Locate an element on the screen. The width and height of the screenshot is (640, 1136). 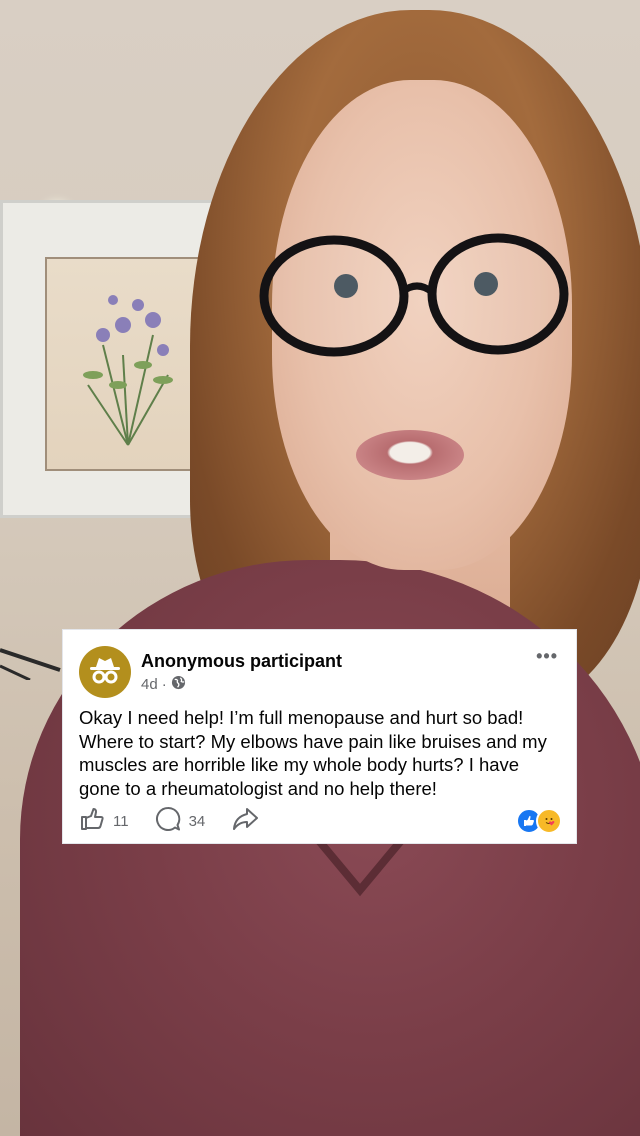
share-button is located at coordinates (245, 821).